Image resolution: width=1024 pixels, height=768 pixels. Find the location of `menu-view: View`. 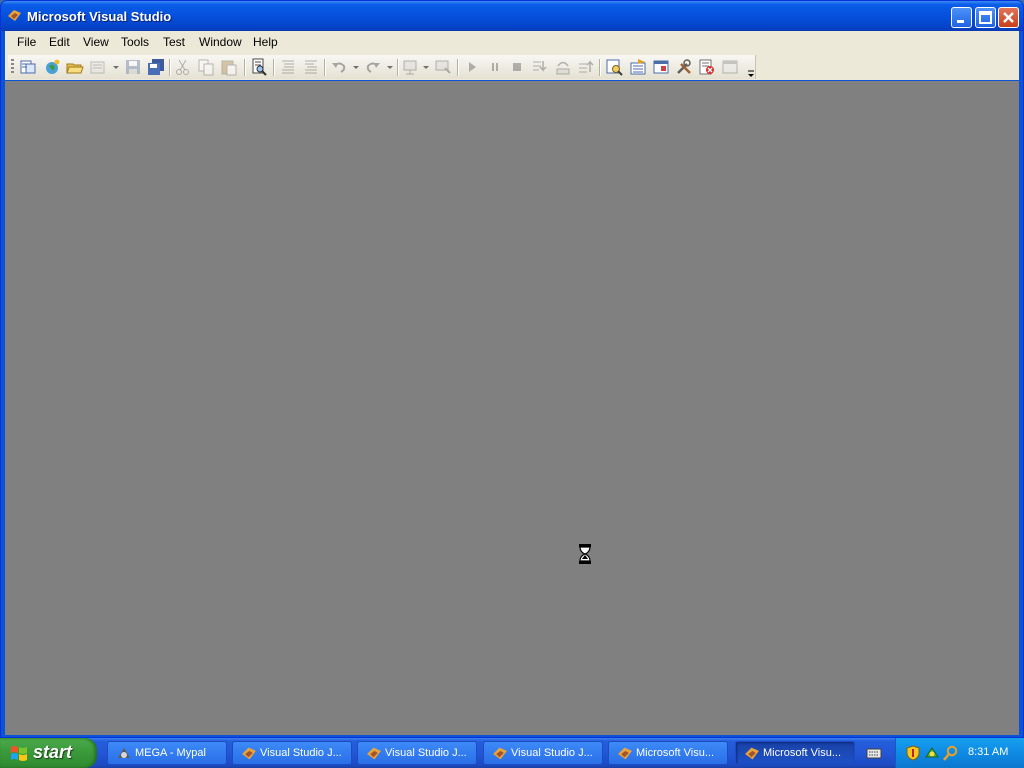

menu-view: View is located at coordinates (96, 42).